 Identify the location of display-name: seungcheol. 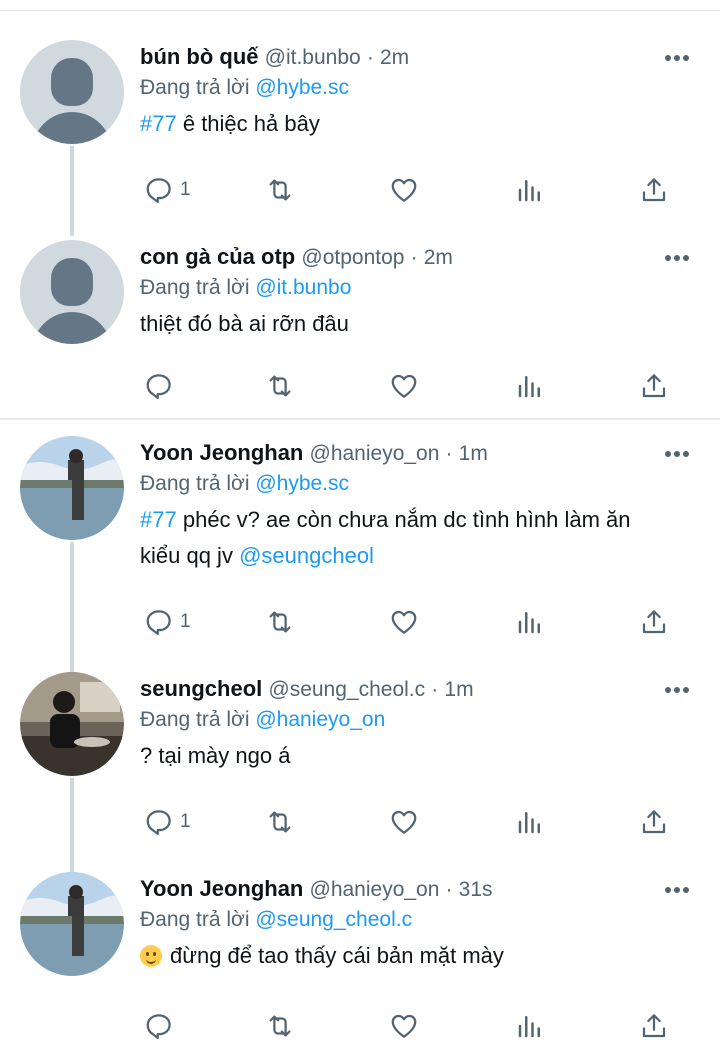
(201, 688).